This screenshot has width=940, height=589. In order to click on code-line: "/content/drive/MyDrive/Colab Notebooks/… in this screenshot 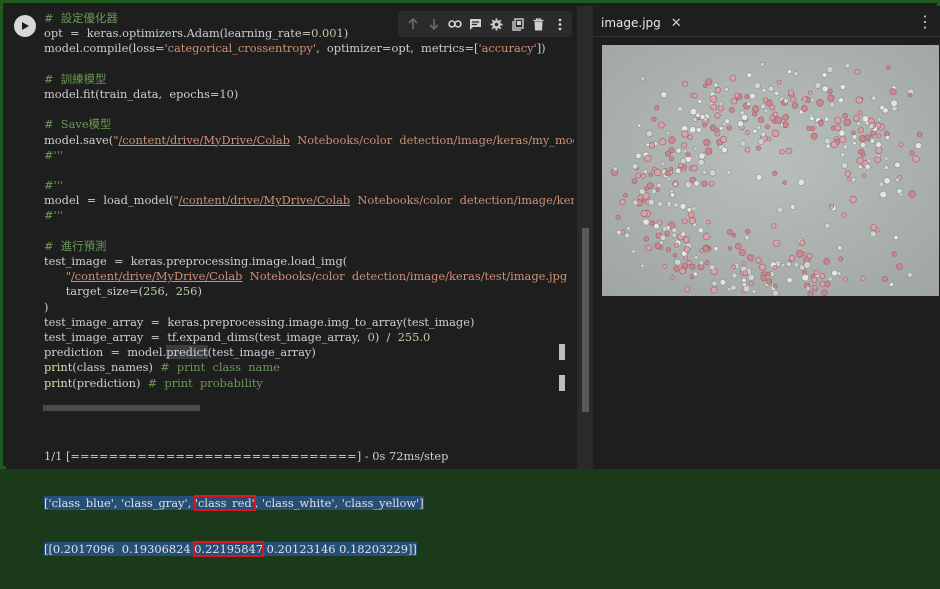, I will do `click(309, 276)`.